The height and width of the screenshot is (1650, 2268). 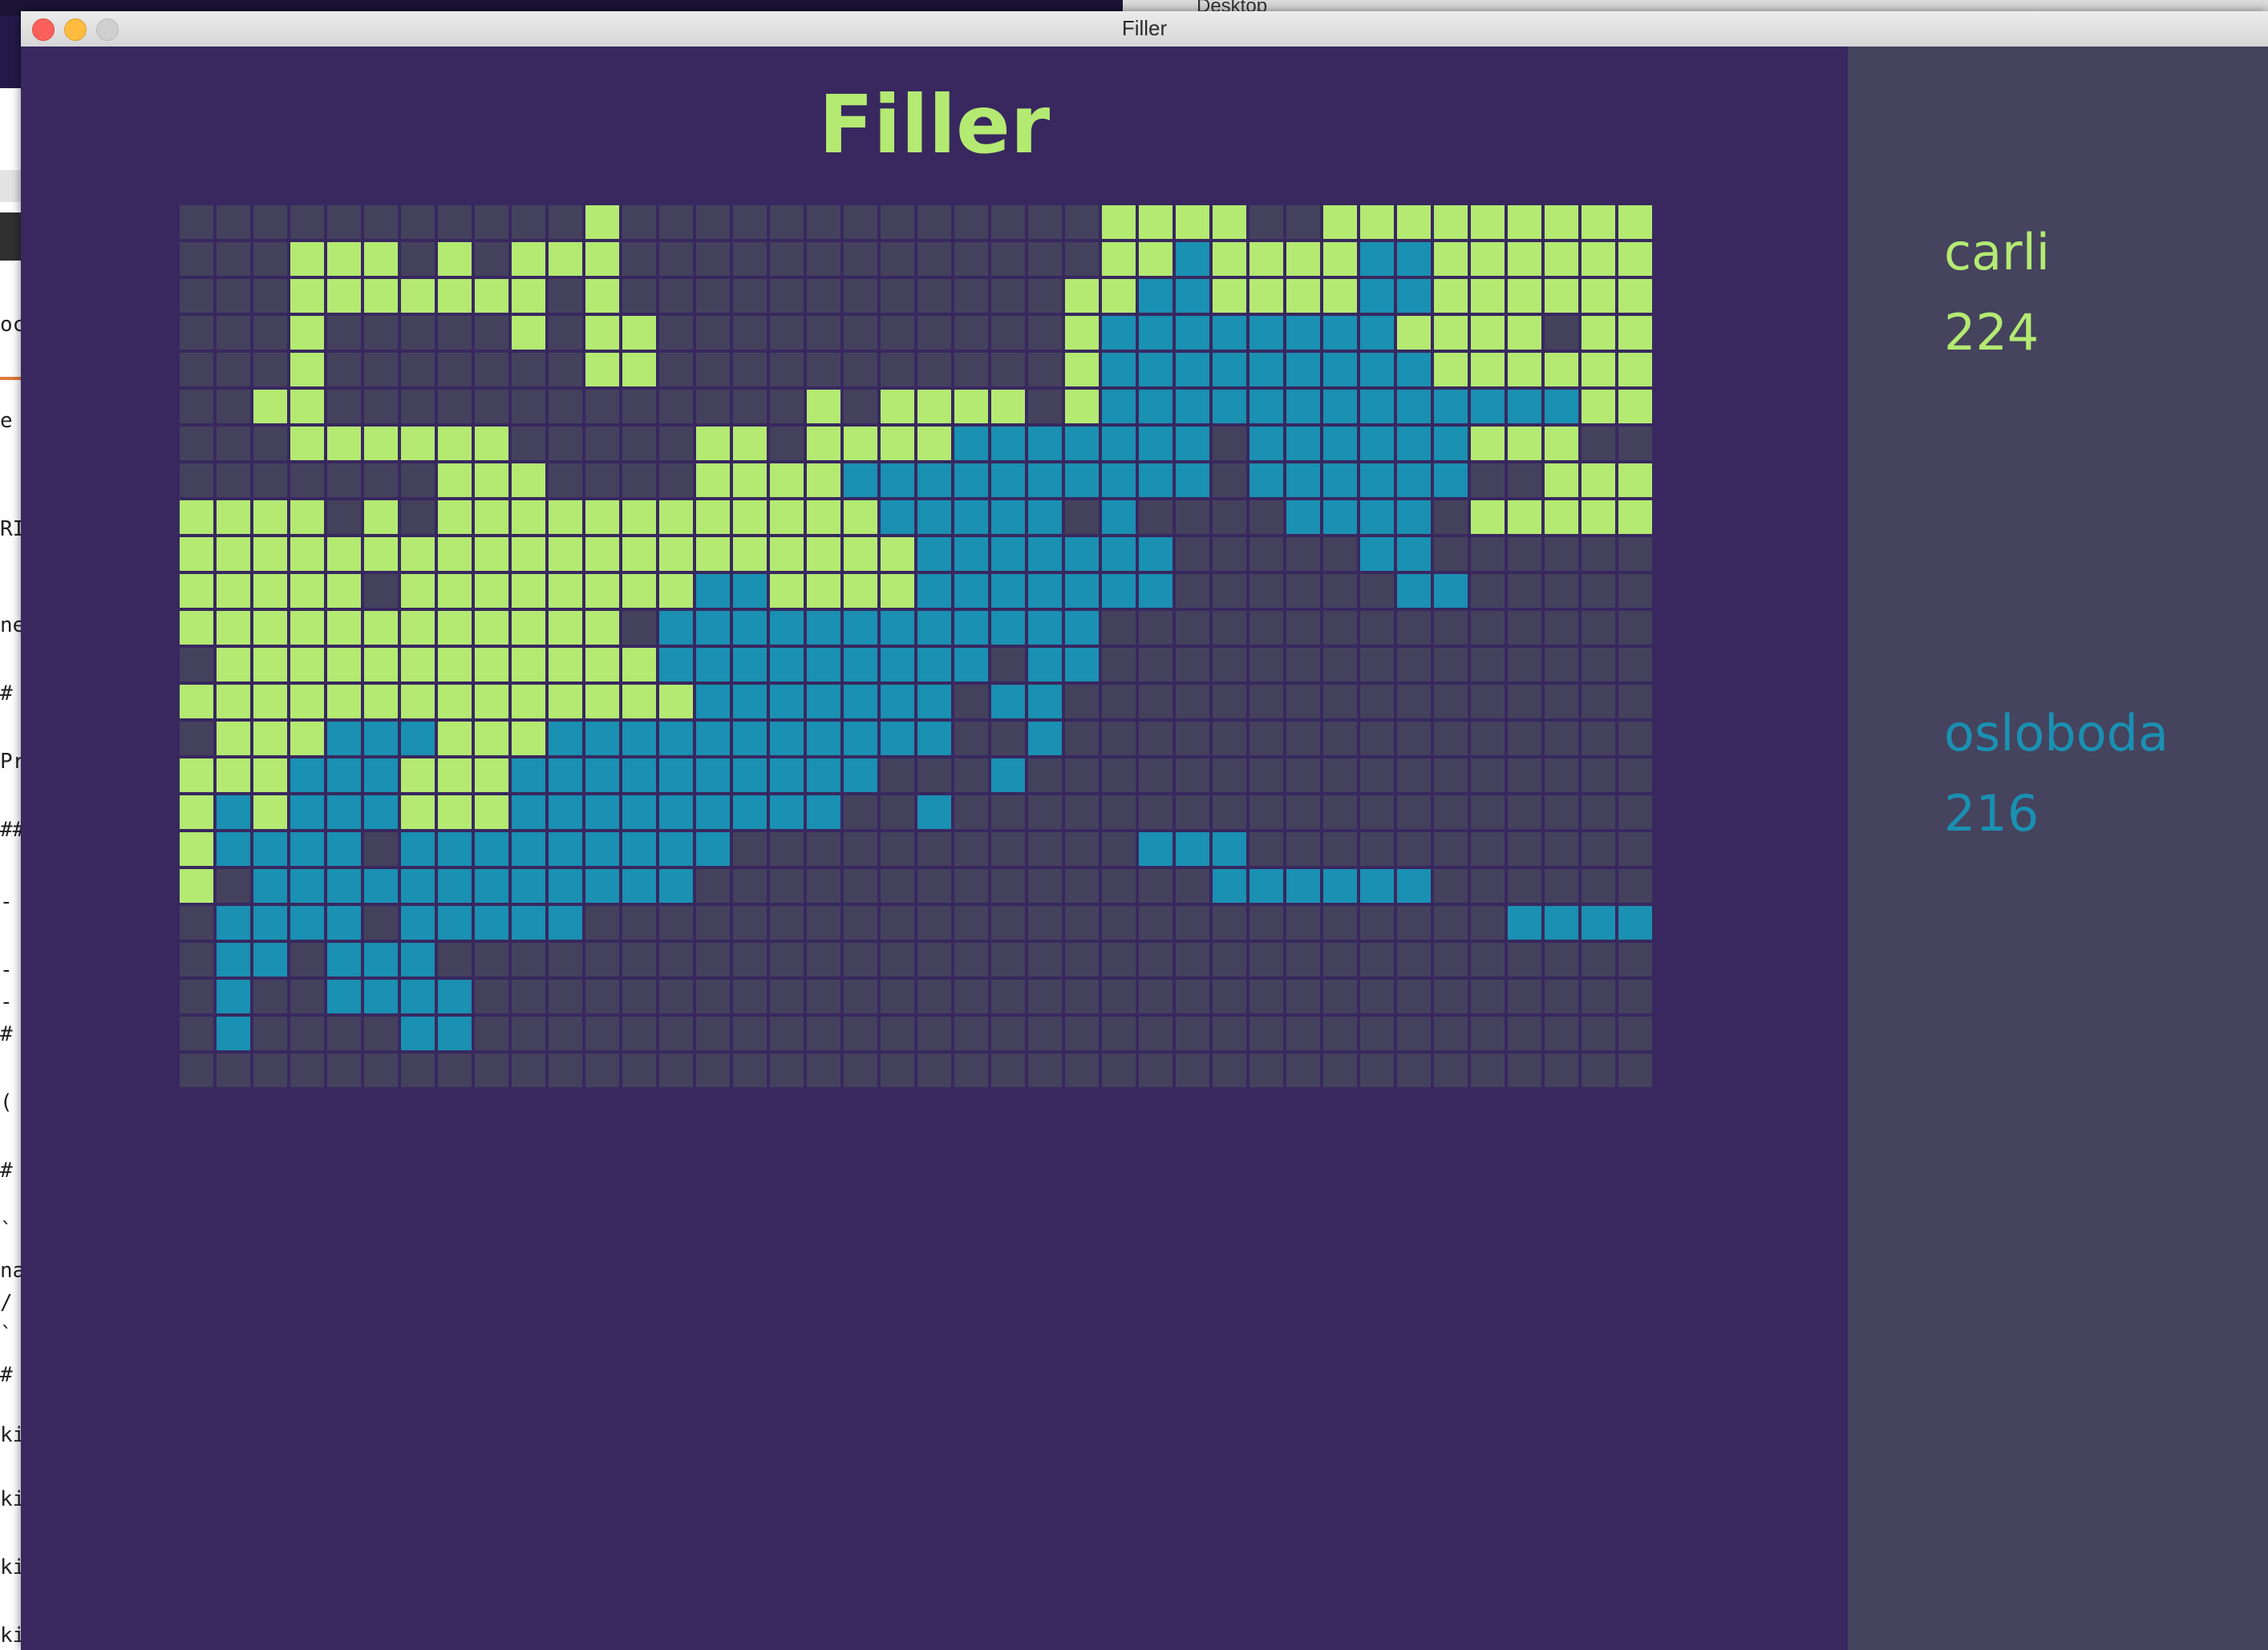 I want to click on background-text-fragment: RI, so click(x=10, y=529).